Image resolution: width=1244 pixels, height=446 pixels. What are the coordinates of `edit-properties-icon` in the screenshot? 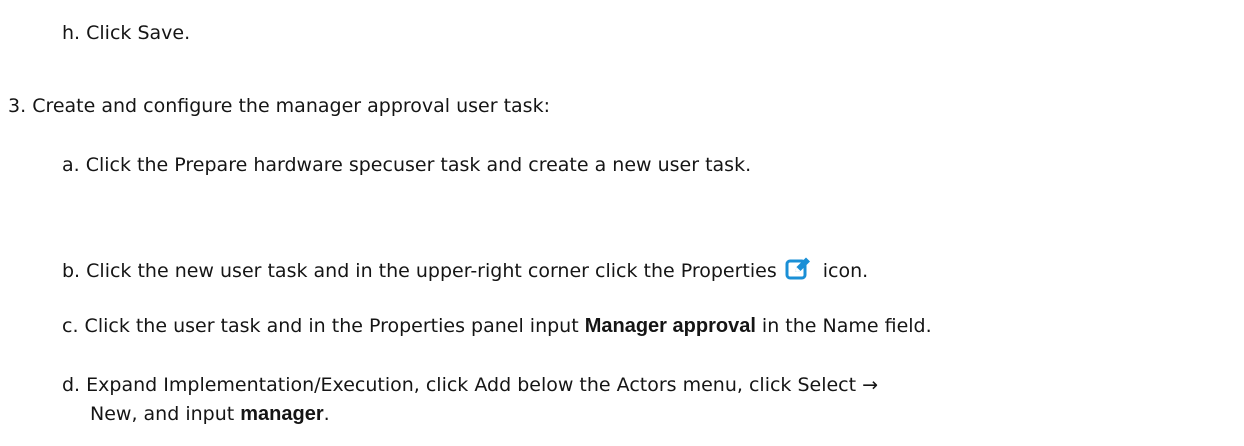 It's located at (799, 268).